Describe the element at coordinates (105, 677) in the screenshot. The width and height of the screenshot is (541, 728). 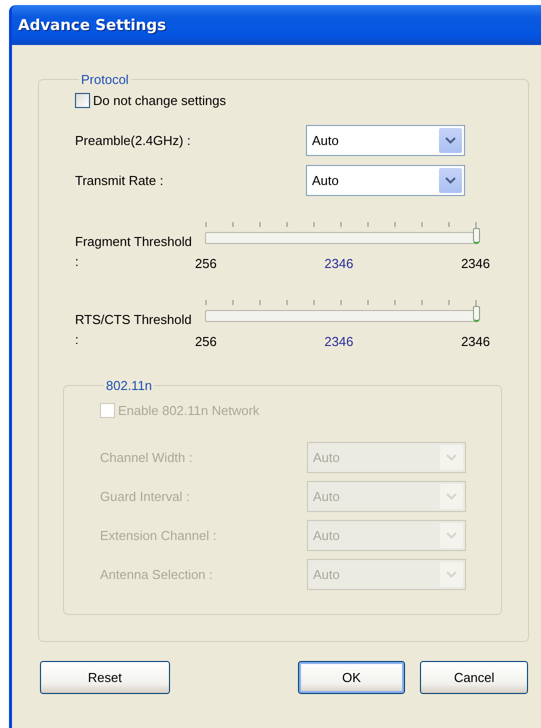
I see `dialog-button: Reset` at that location.